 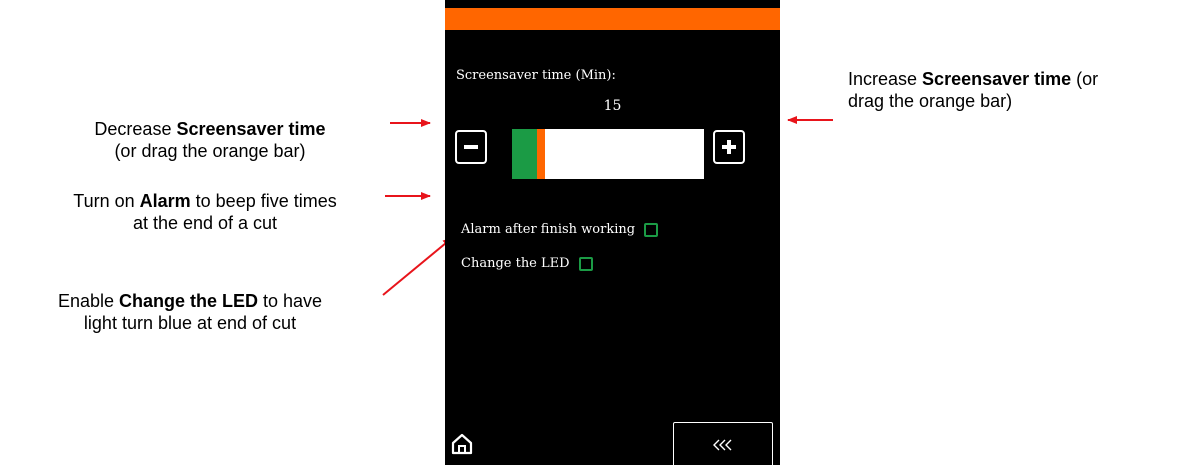 What do you see at coordinates (651, 229) in the screenshot?
I see `alarm-checkbox` at bounding box center [651, 229].